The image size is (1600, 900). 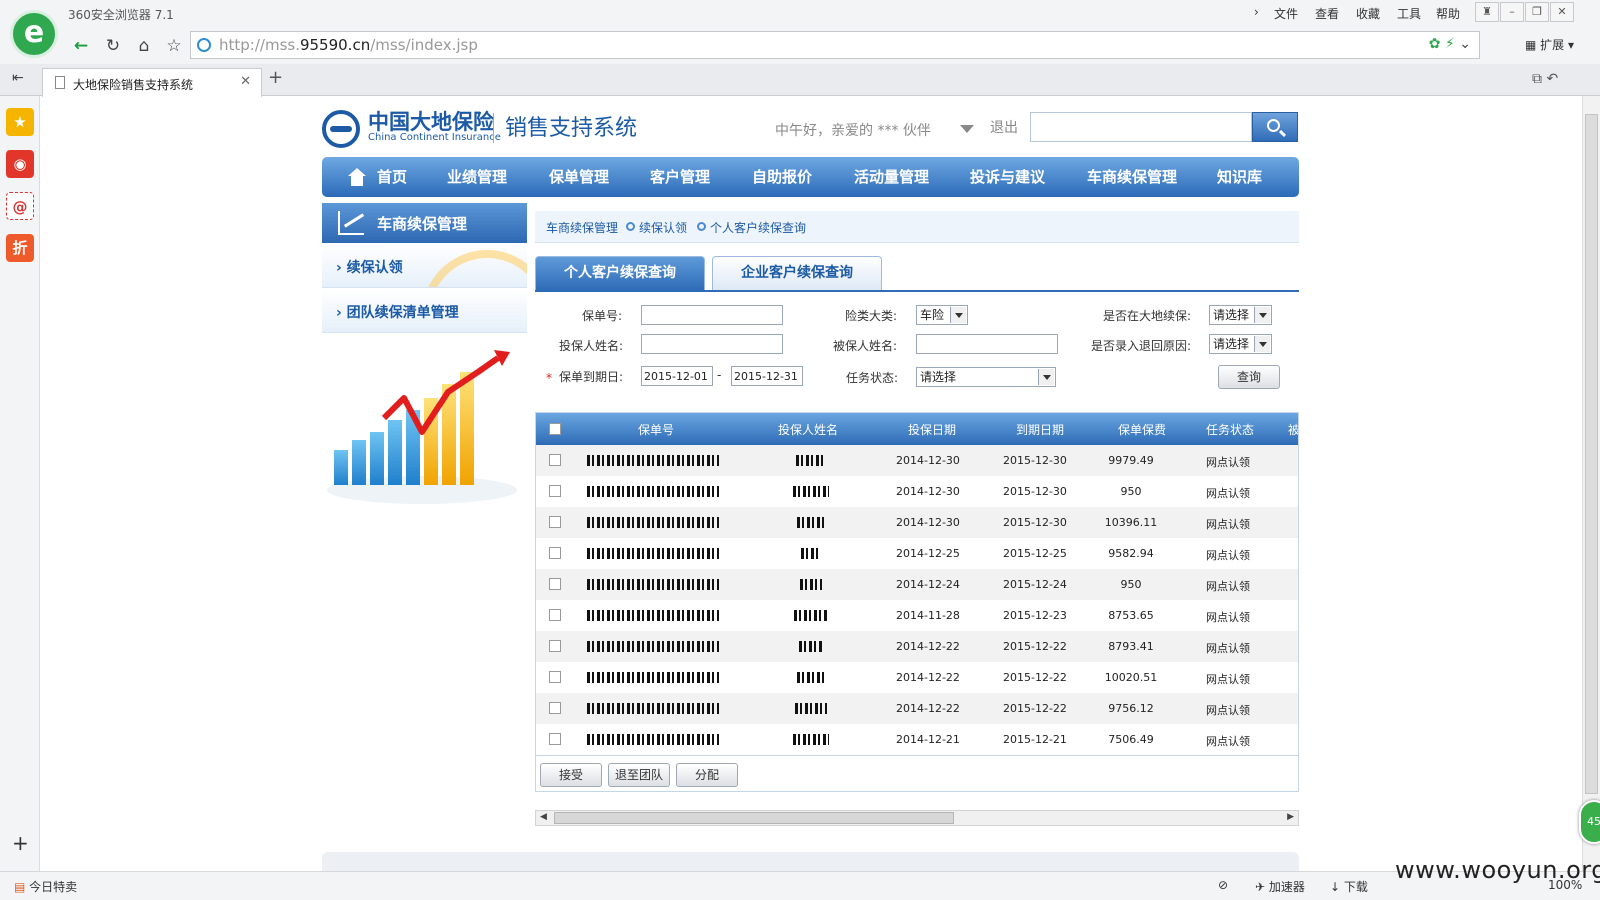 What do you see at coordinates (1368, 13) in the screenshot?
I see `menu-favorites: 收藏` at bounding box center [1368, 13].